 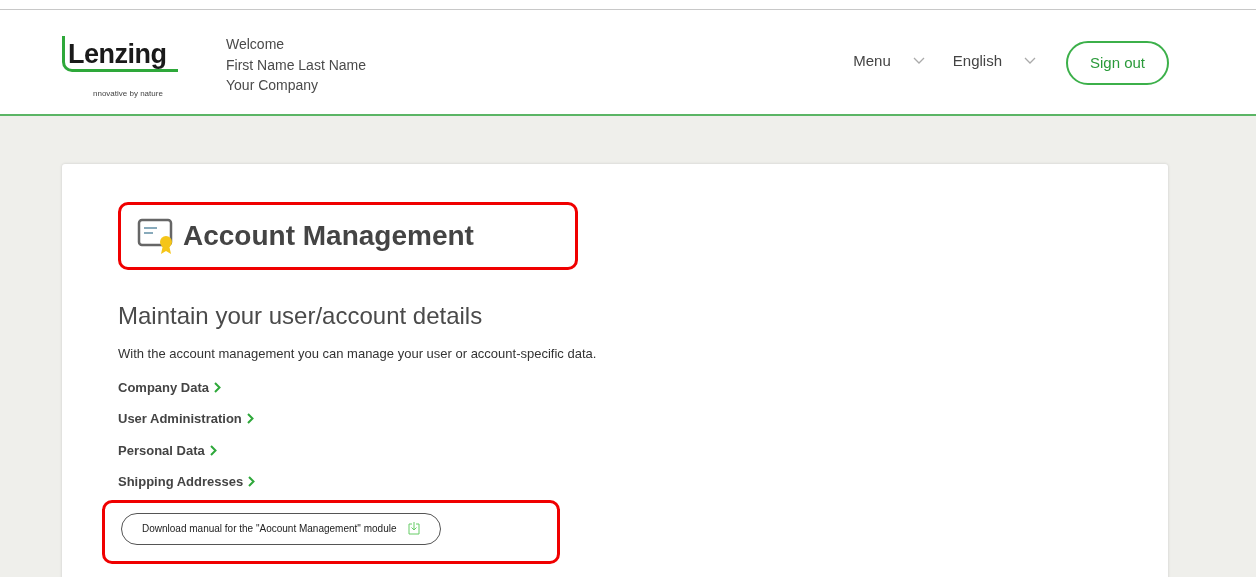 What do you see at coordinates (186, 419) in the screenshot?
I see `section-link: User Administration` at bounding box center [186, 419].